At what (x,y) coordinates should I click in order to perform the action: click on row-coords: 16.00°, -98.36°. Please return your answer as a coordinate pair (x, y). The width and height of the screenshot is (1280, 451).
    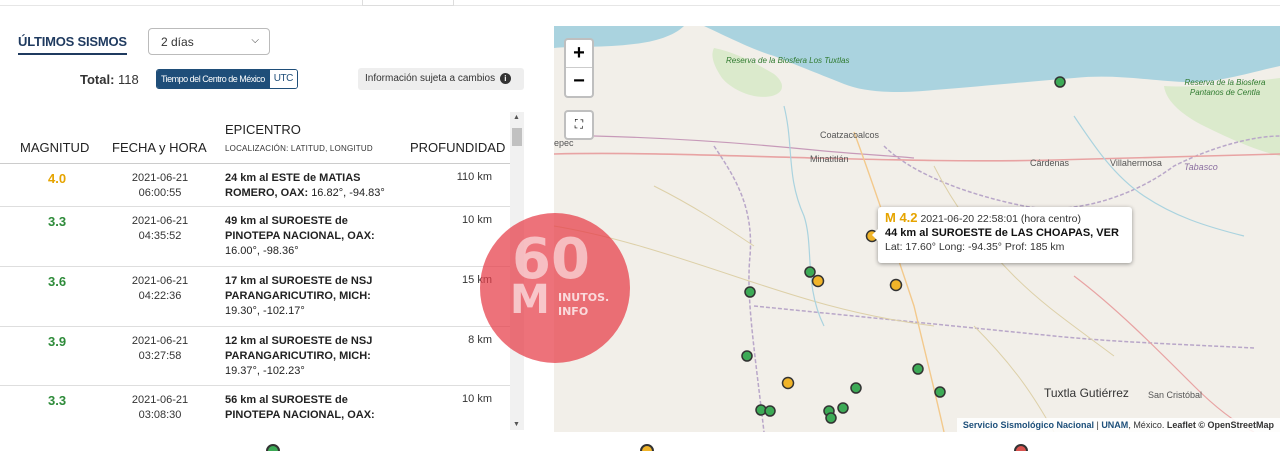
    Looking at the image, I should click on (262, 251).